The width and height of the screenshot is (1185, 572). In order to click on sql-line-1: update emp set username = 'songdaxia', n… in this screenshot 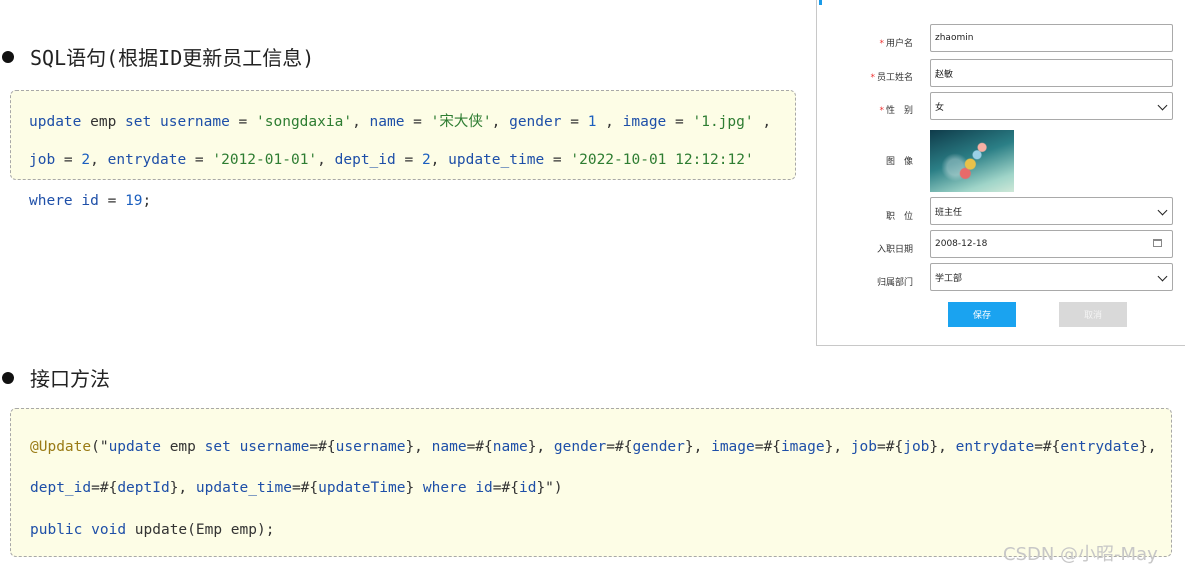, I will do `click(400, 120)`.